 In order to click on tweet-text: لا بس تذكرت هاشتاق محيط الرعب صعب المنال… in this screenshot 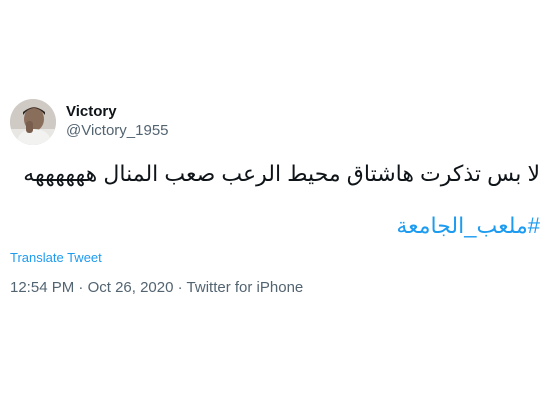, I will do `click(281, 173)`.